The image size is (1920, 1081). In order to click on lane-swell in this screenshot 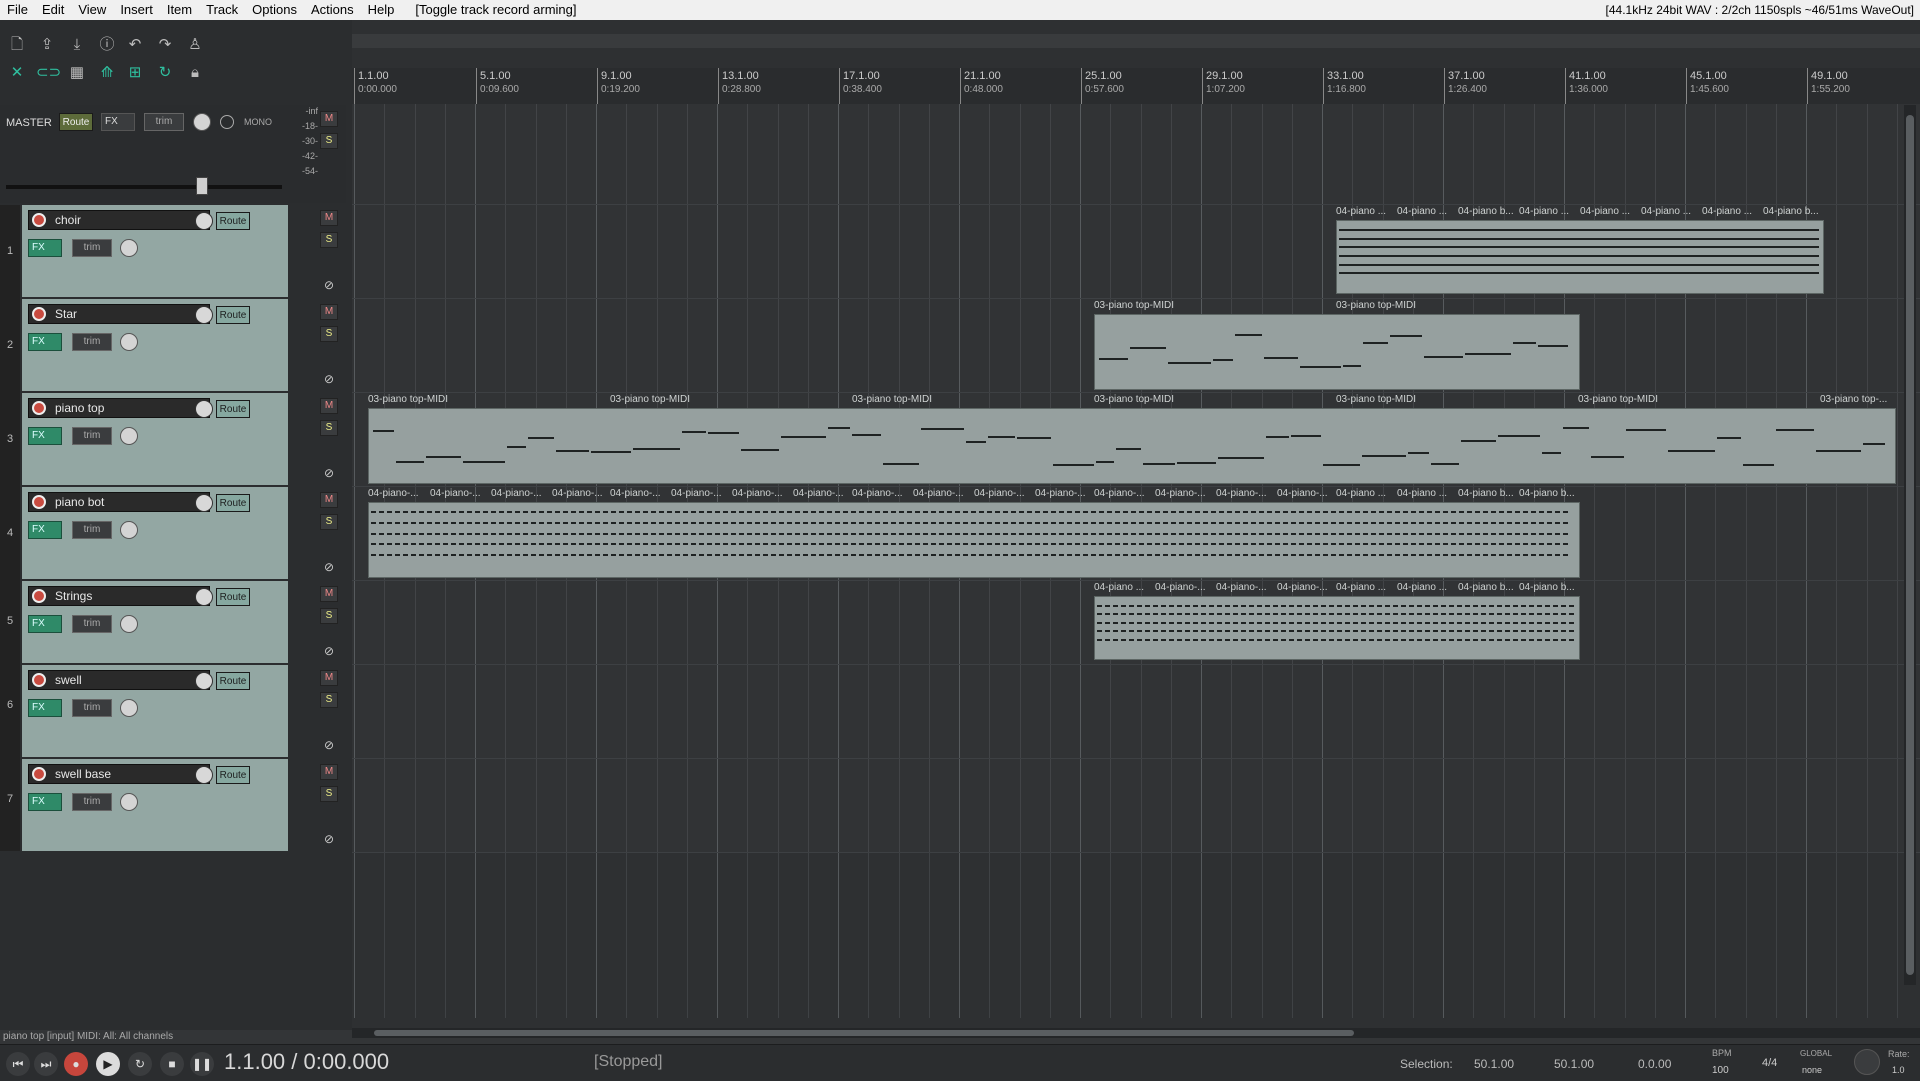, I will do `click(1136, 712)`.